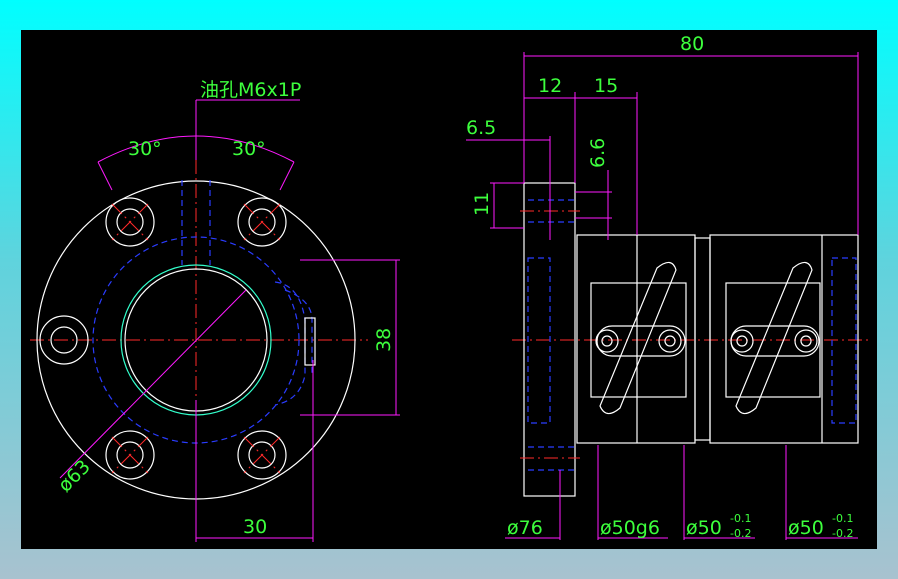  What do you see at coordinates (481, 128) in the screenshot?
I see `dim-6-5-label: 6.5` at bounding box center [481, 128].